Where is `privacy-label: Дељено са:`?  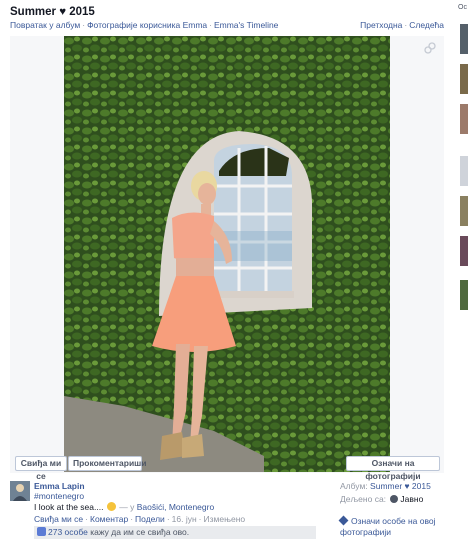
privacy-label: Дељено са: is located at coordinates (364, 499).